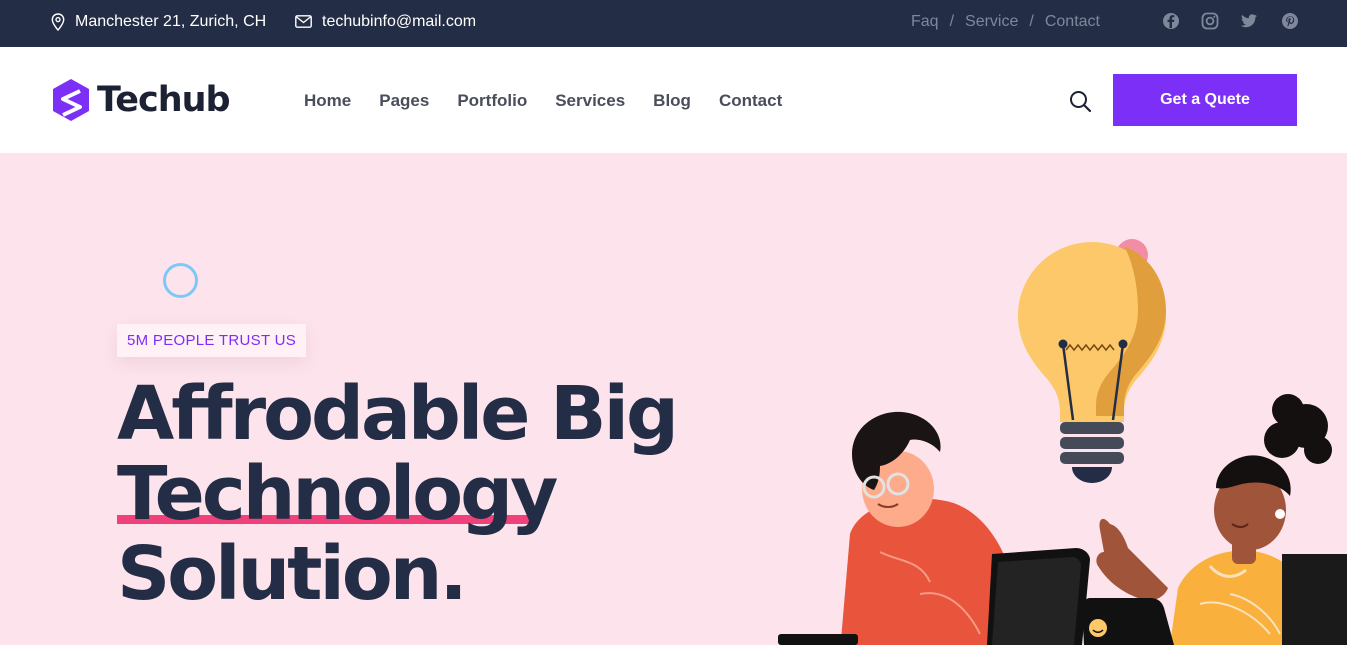  I want to click on address-text: Manchester 21, Zurich, CH, so click(171, 21).